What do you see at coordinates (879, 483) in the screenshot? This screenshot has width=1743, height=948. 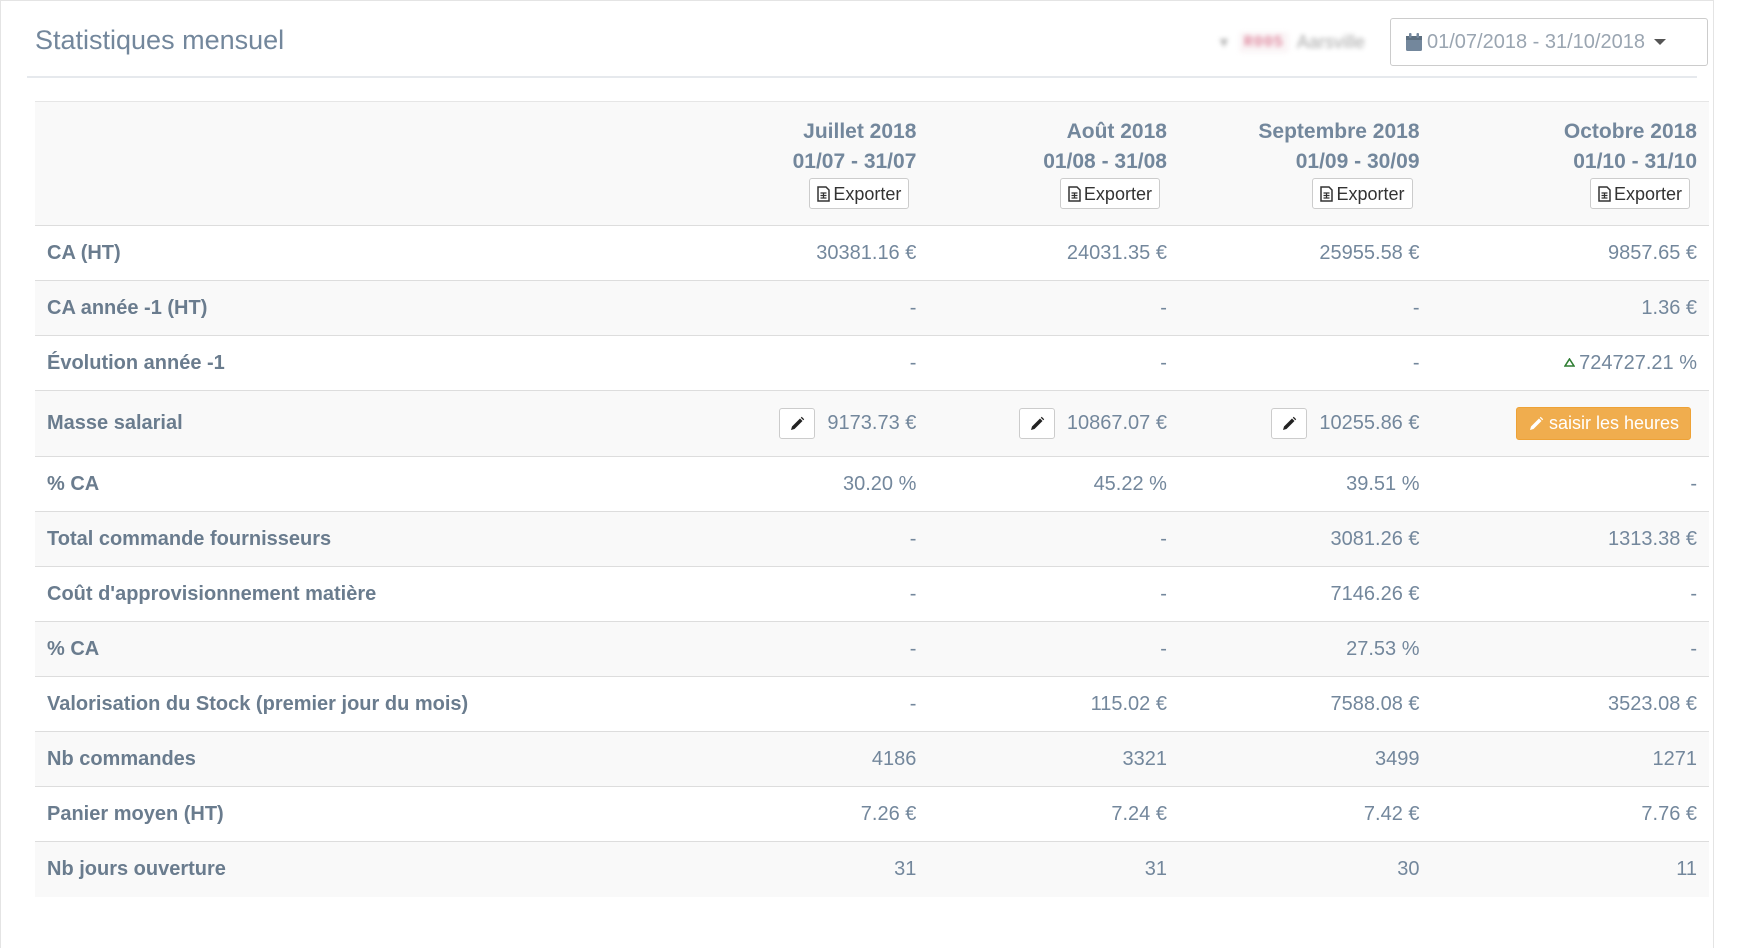 I see `cell-value: 30.20 %` at bounding box center [879, 483].